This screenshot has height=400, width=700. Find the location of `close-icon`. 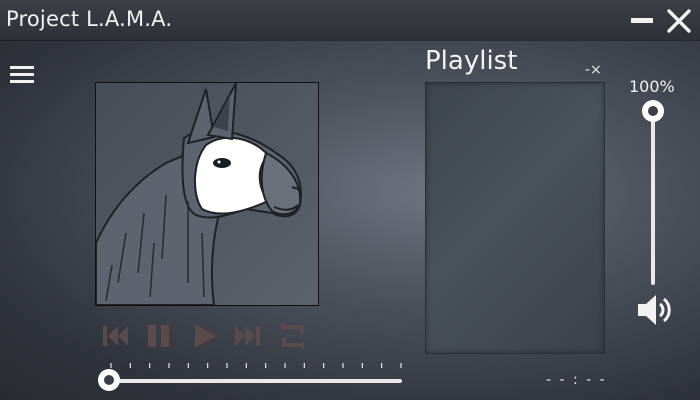

close-icon is located at coordinates (679, 21).